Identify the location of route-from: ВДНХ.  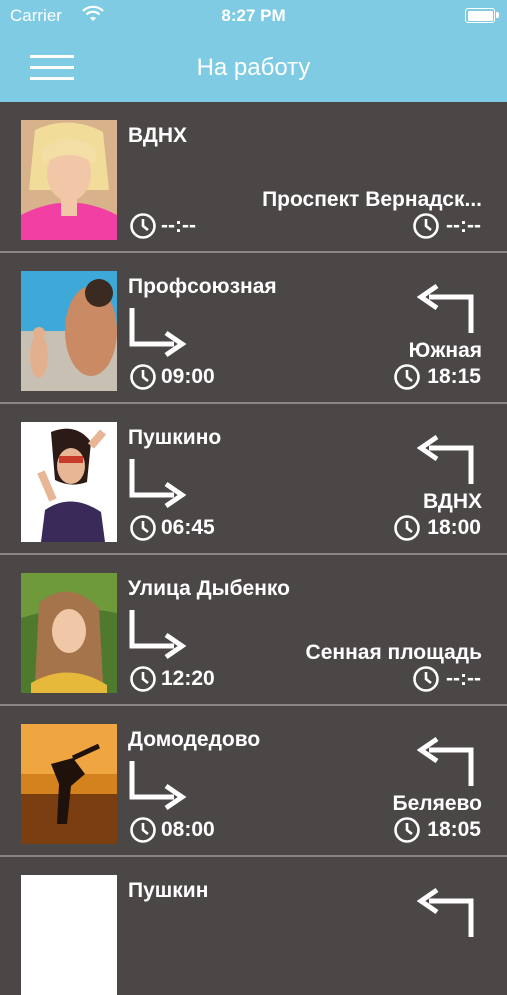
(158, 135).